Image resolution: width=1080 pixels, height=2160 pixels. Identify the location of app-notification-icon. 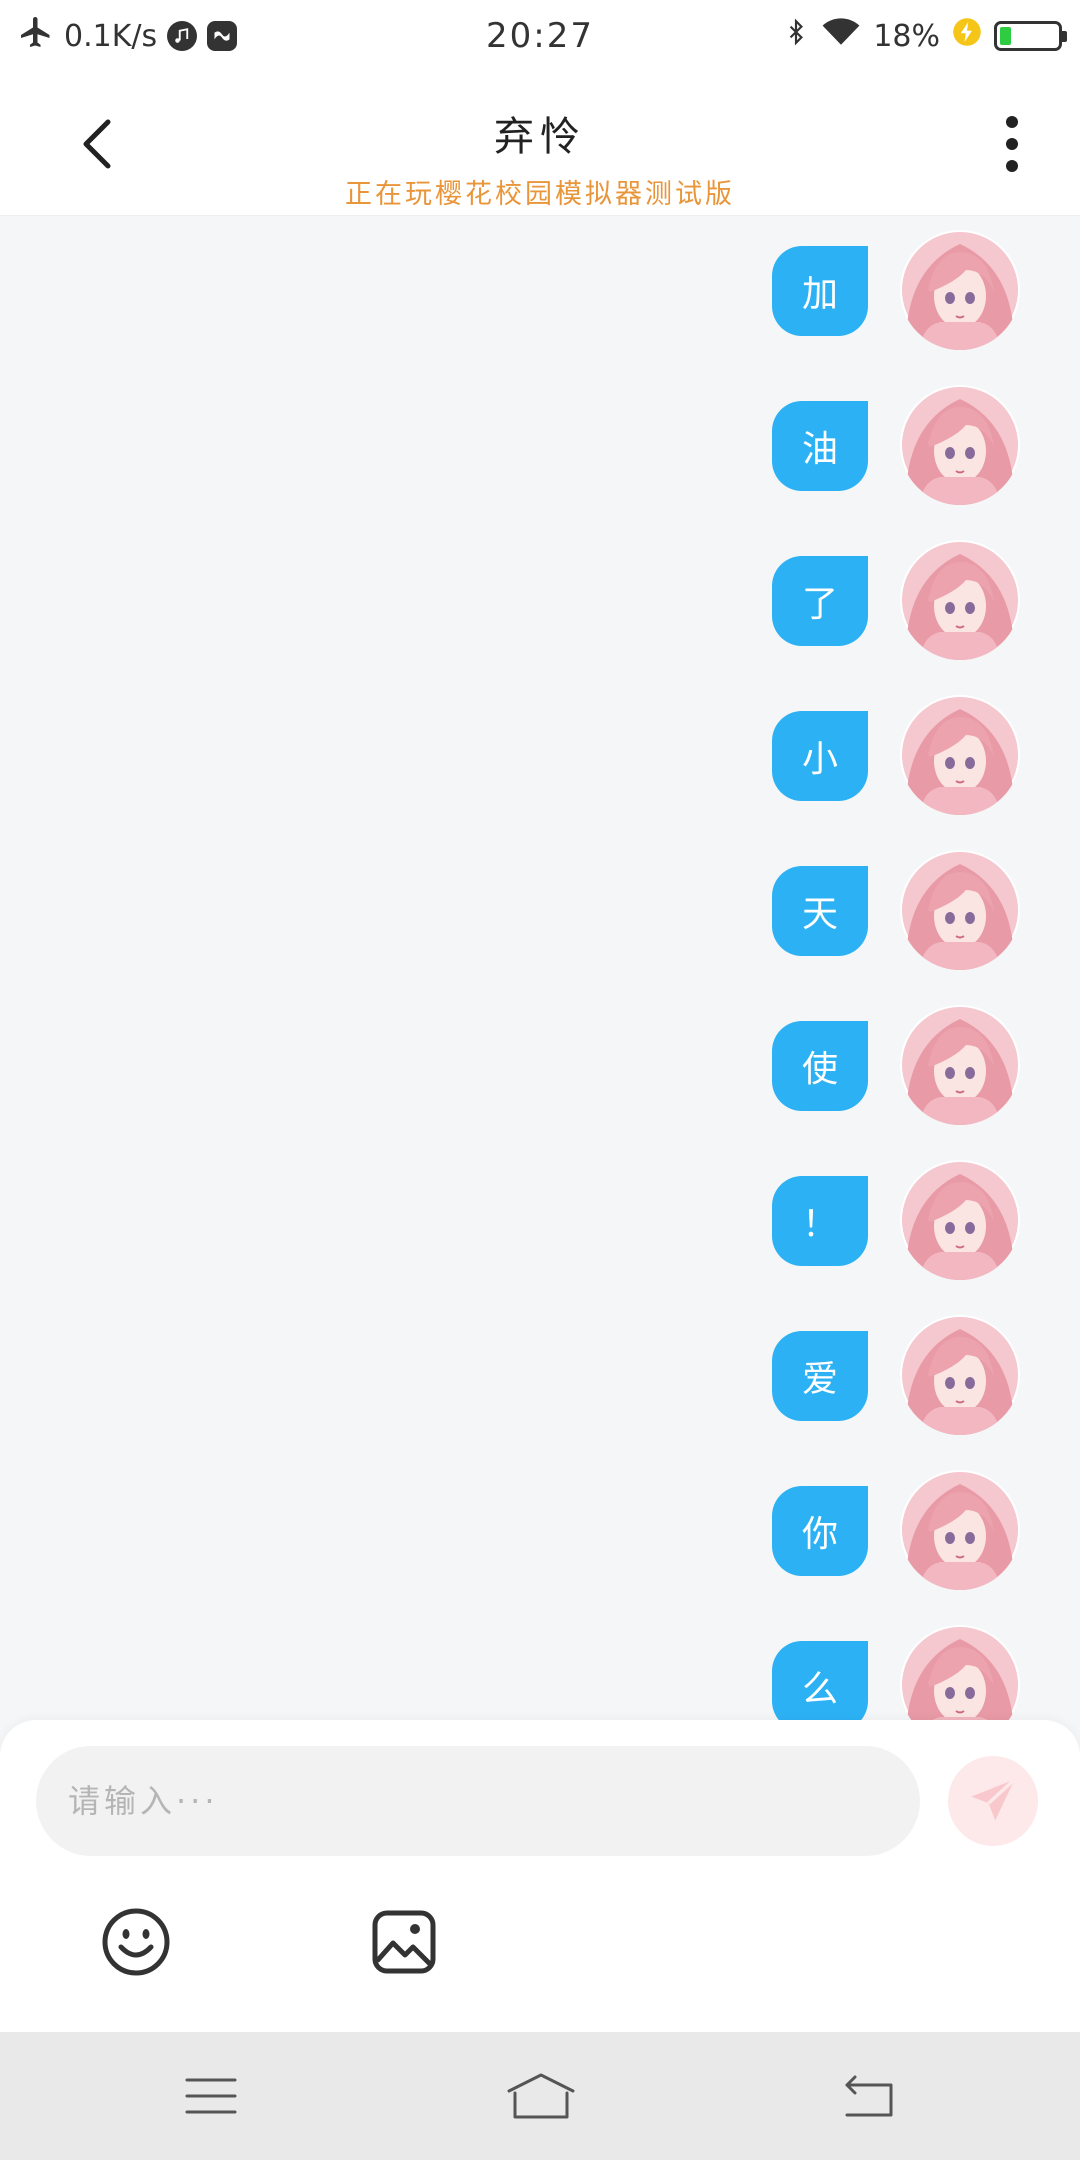
(222, 36).